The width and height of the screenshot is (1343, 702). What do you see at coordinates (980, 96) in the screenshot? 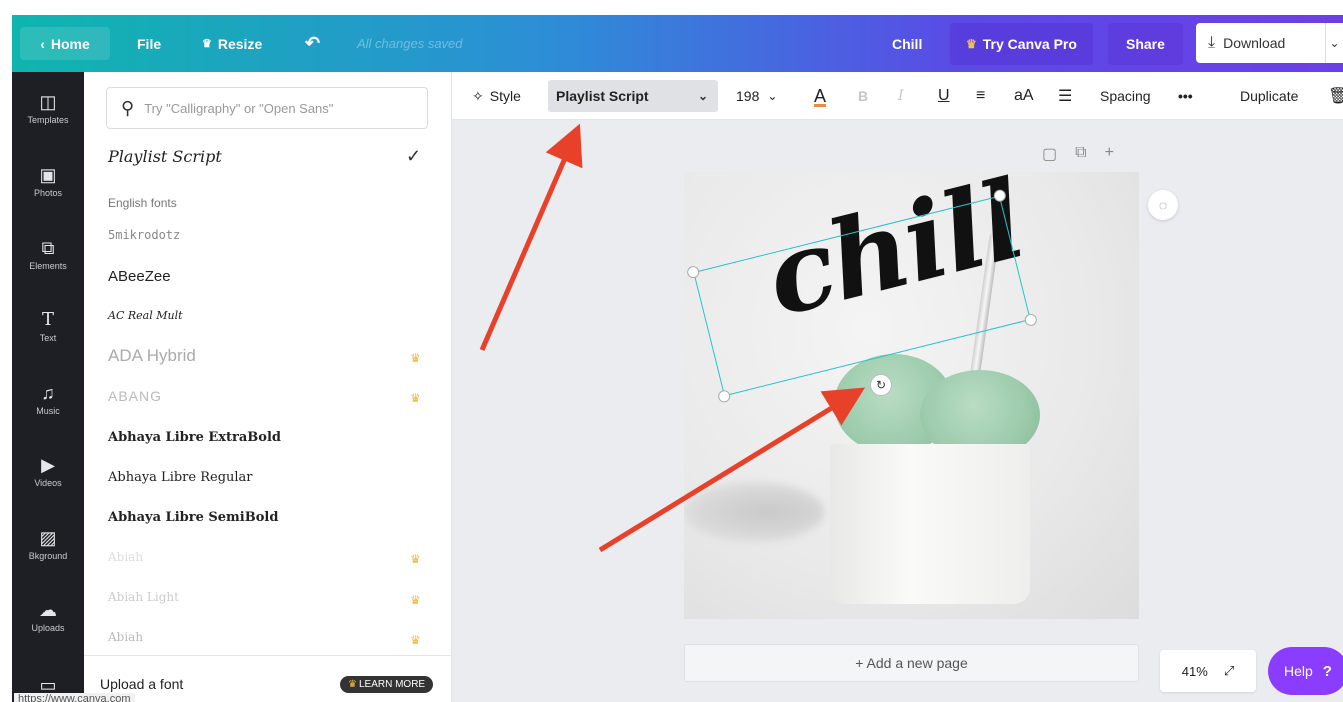
I see `align-center-icon: ≡` at bounding box center [980, 96].